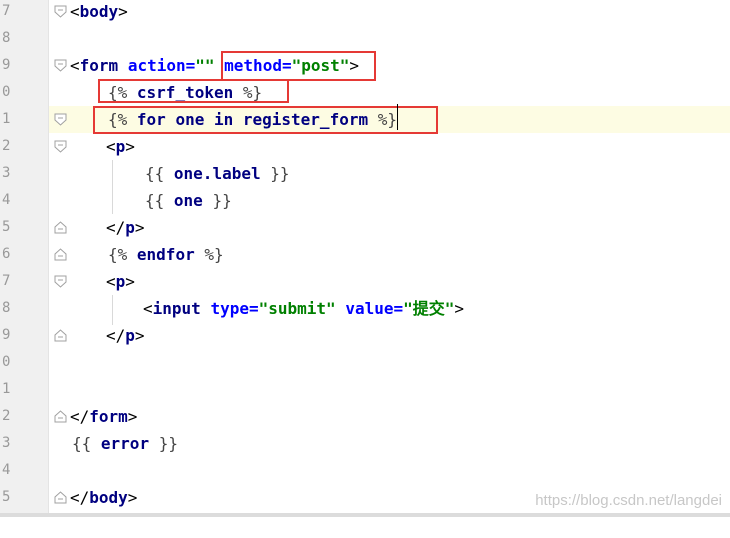 The height and width of the screenshot is (538, 730). What do you see at coordinates (298, 66) in the screenshot?
I see `annotation-box-method` at bounding box center [298, 66].